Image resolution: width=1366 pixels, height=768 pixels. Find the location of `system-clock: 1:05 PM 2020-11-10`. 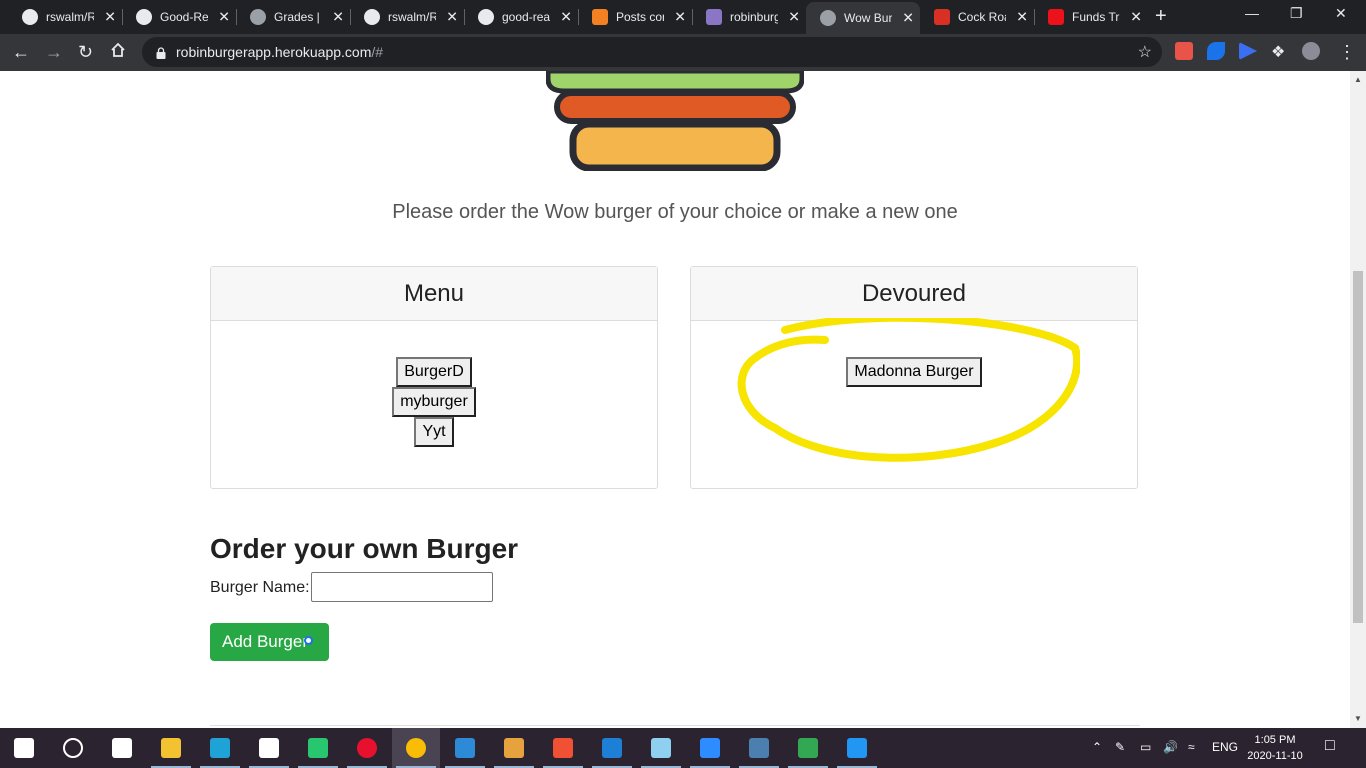

system-clock: 1:05 PM 2020-11-10 is located at coordinates (1275, 748).